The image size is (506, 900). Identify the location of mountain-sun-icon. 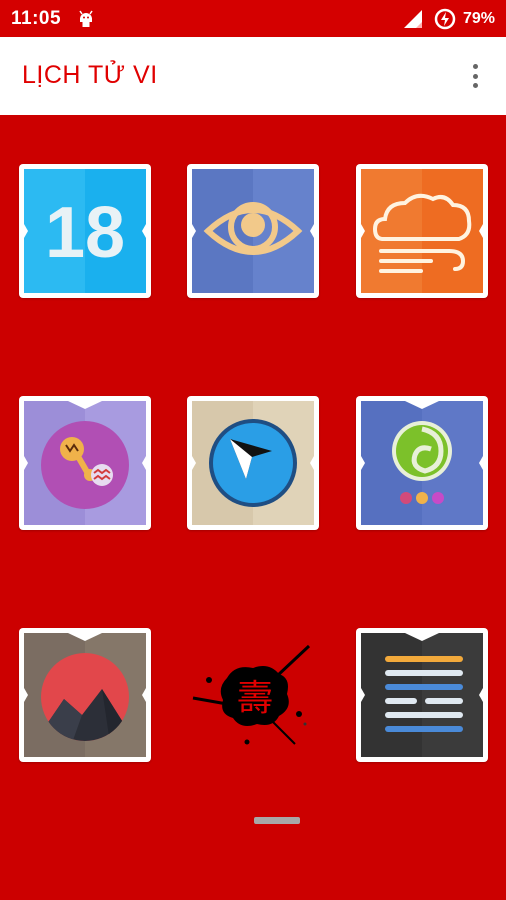
(85, 695).